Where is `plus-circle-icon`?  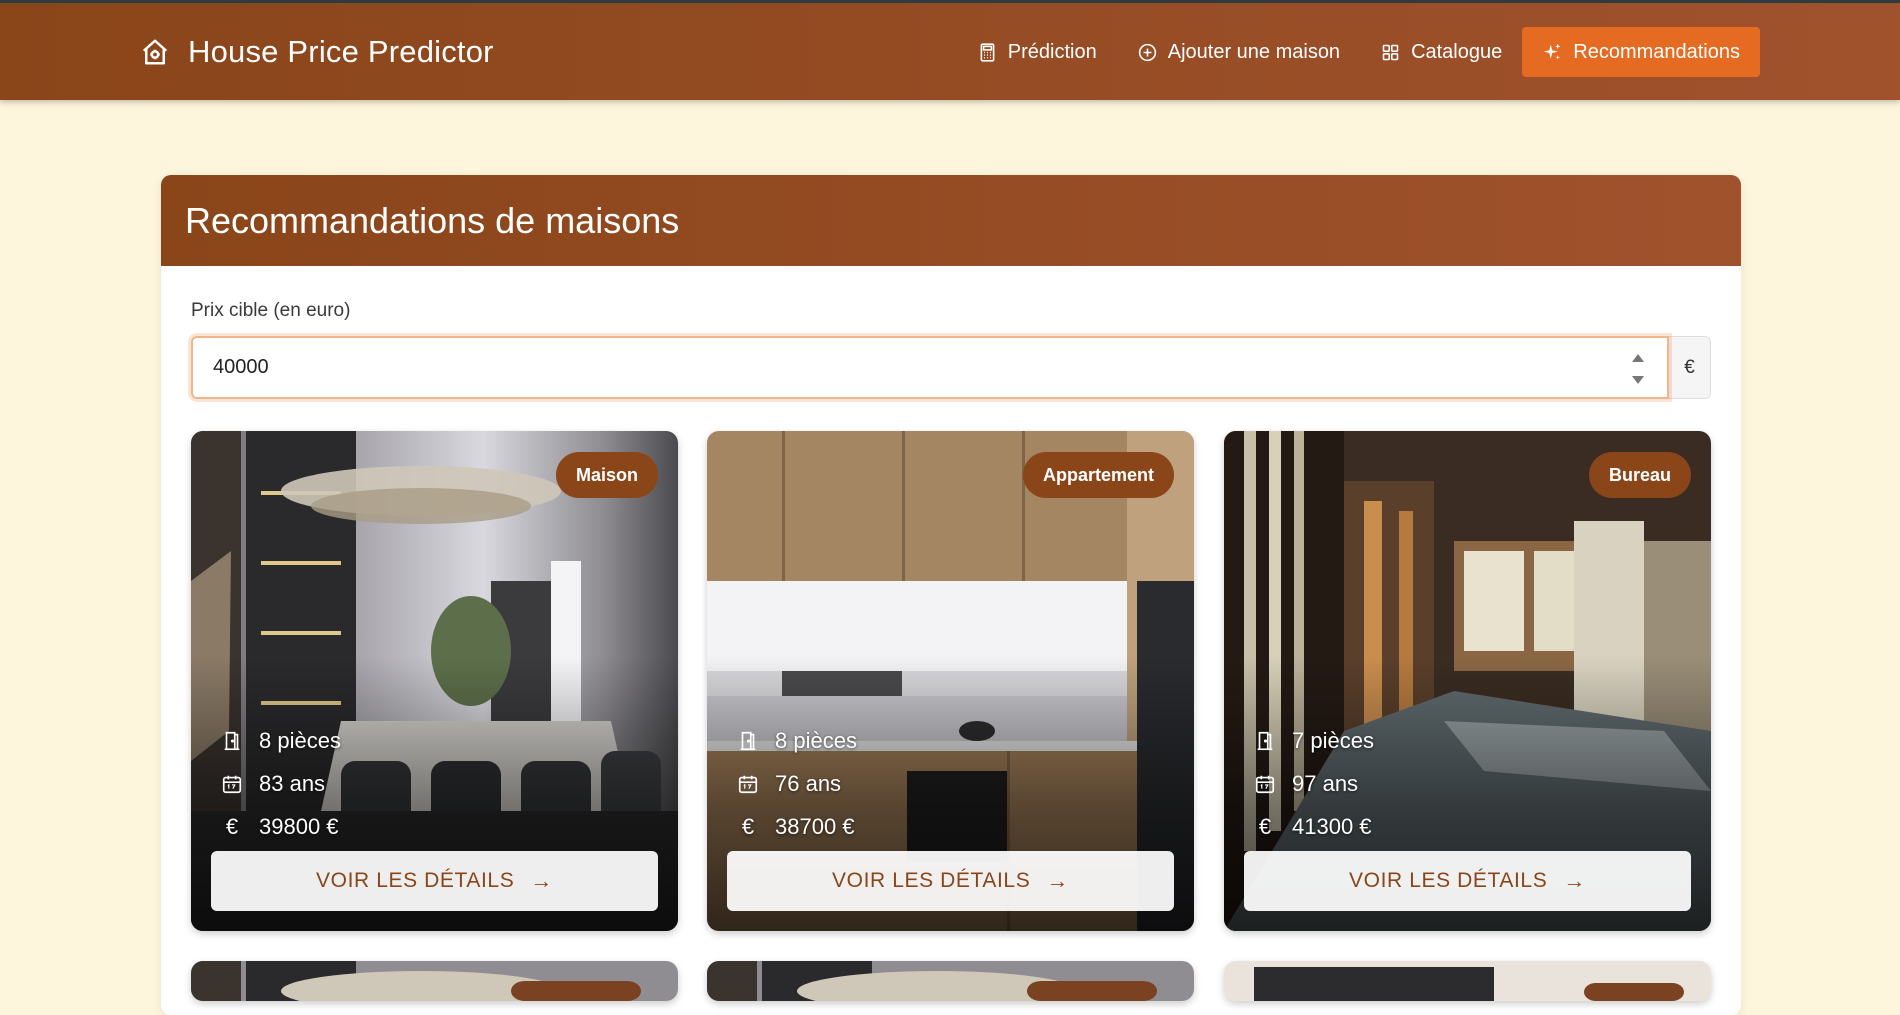
plus-circle-icon is located at coordinates (1147, 52).